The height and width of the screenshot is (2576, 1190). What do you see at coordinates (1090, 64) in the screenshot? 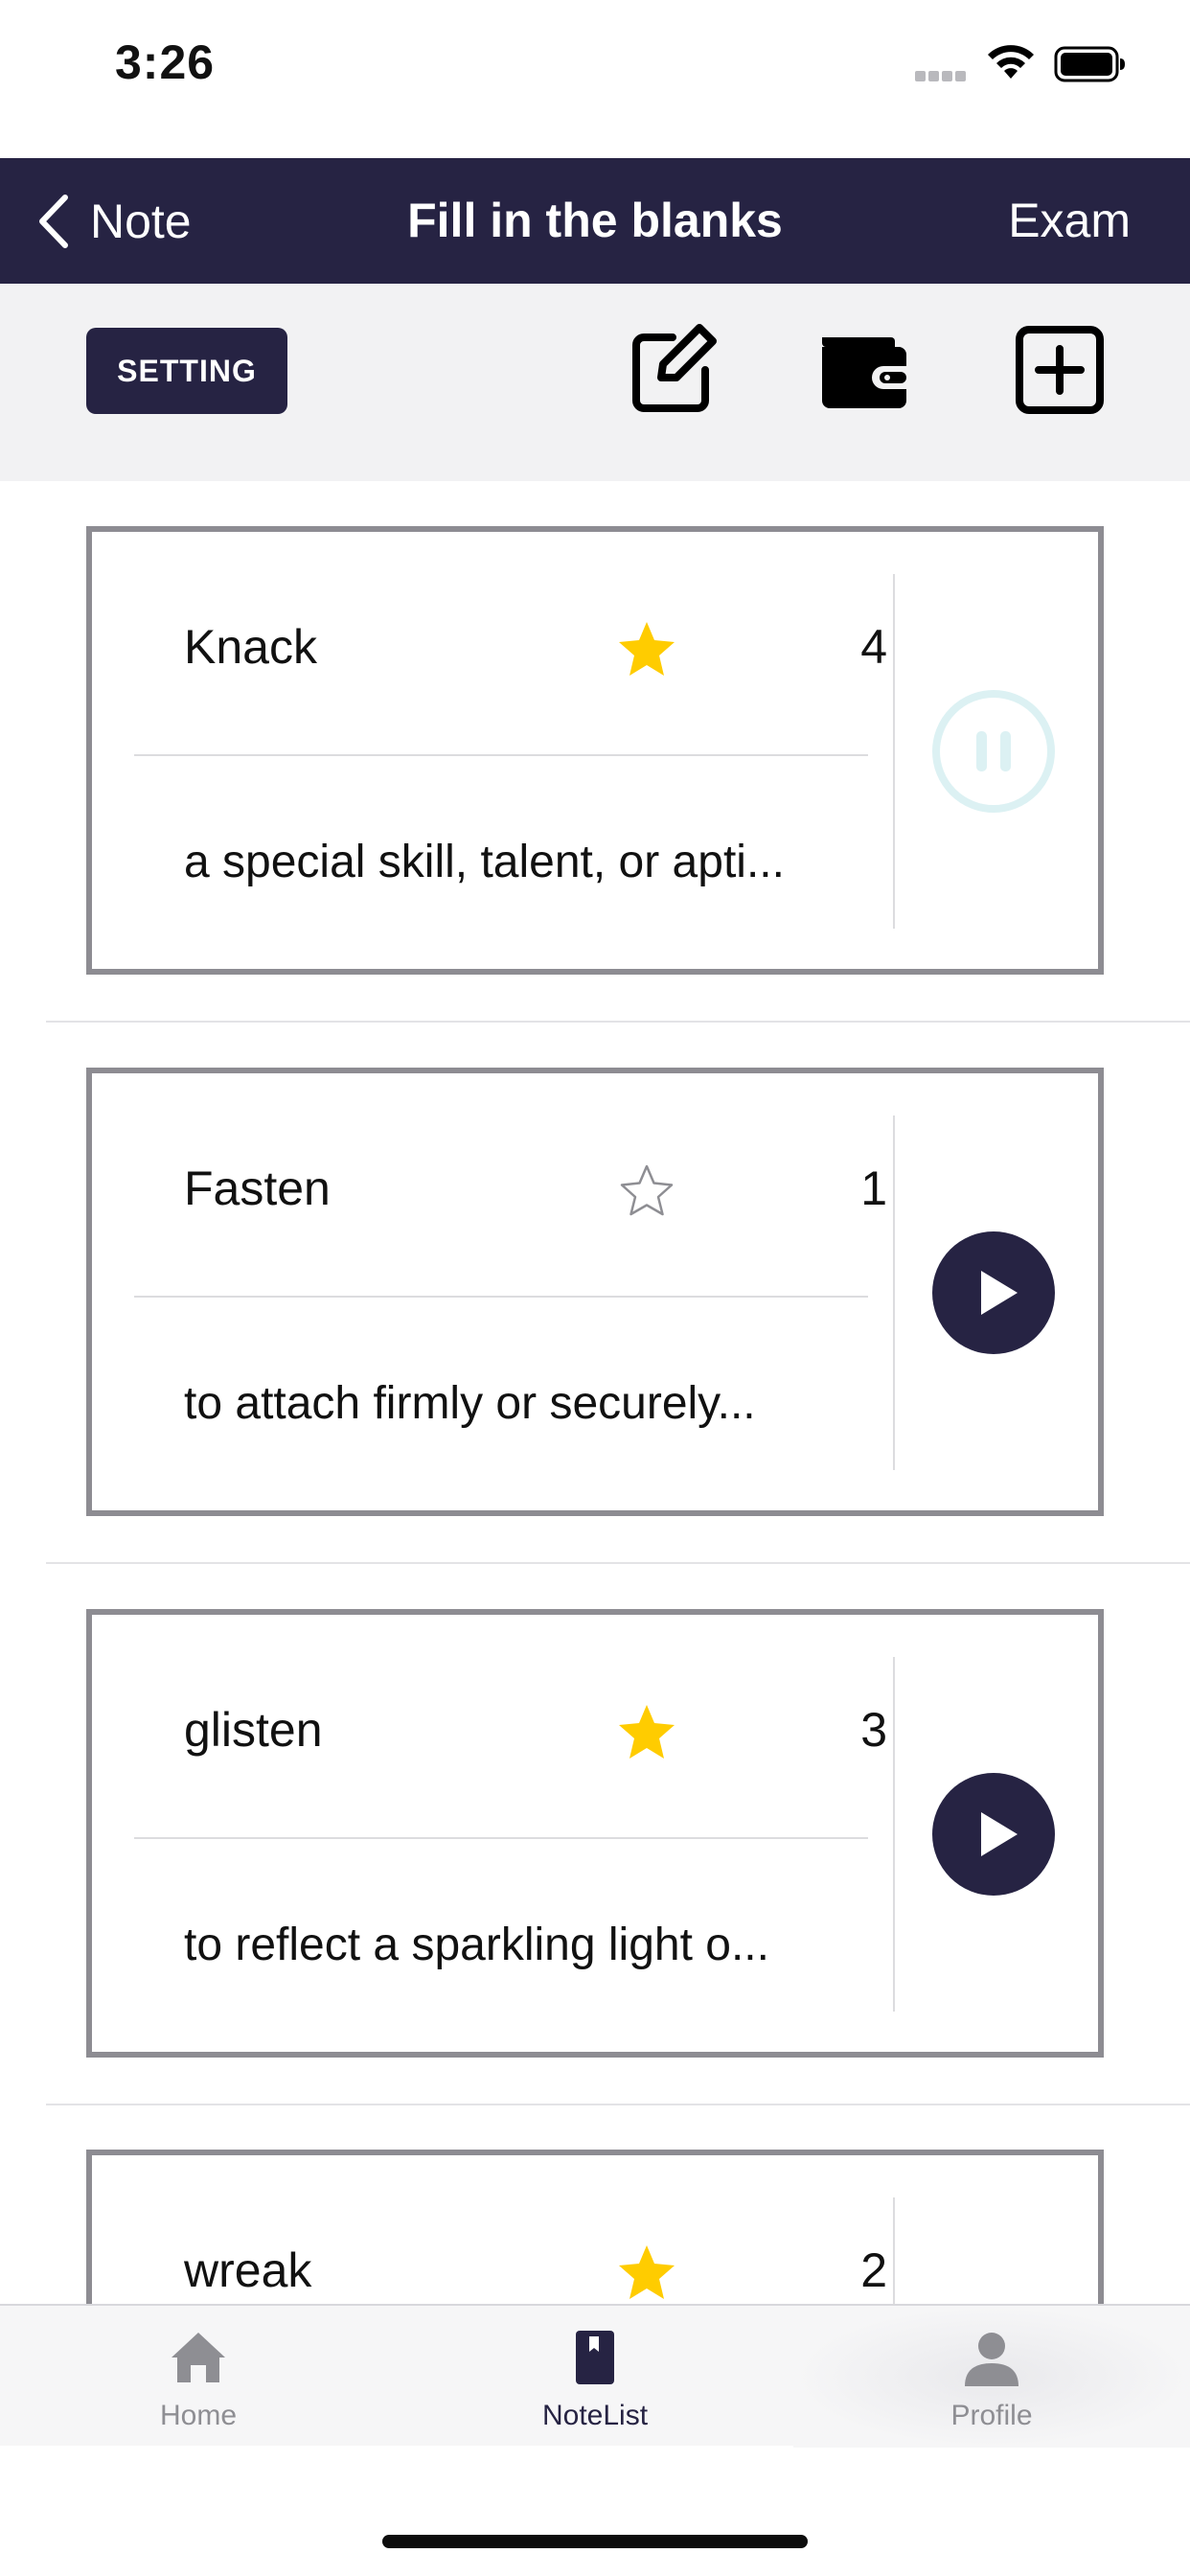
I see `battery-icon` at bounding box center [1090, 64].